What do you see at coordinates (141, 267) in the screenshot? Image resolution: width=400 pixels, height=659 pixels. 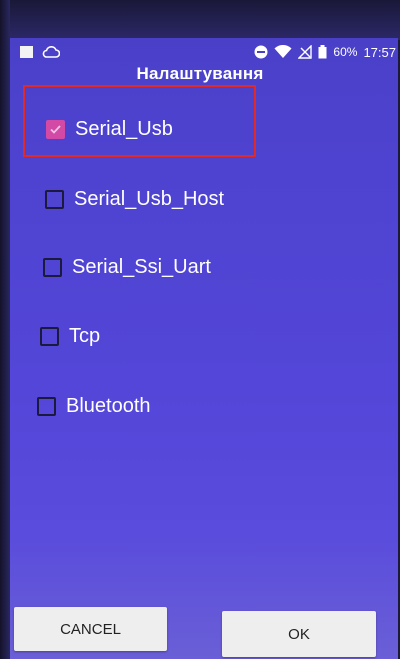 I see `option-label: Serial_Ssi_Uart` at bounding box center [141, 267].